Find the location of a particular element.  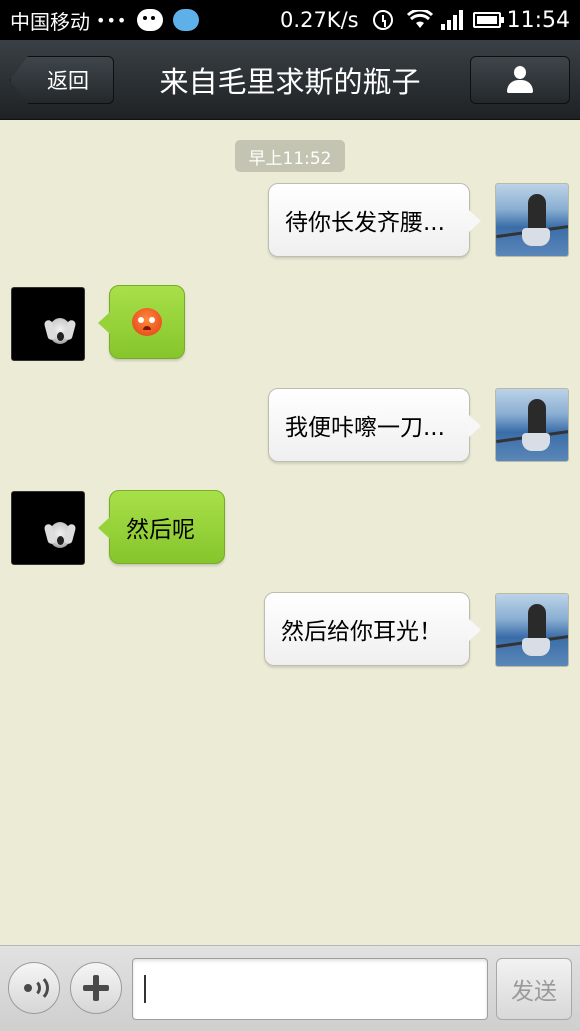

person-icon is located at coordinates (520, 80).